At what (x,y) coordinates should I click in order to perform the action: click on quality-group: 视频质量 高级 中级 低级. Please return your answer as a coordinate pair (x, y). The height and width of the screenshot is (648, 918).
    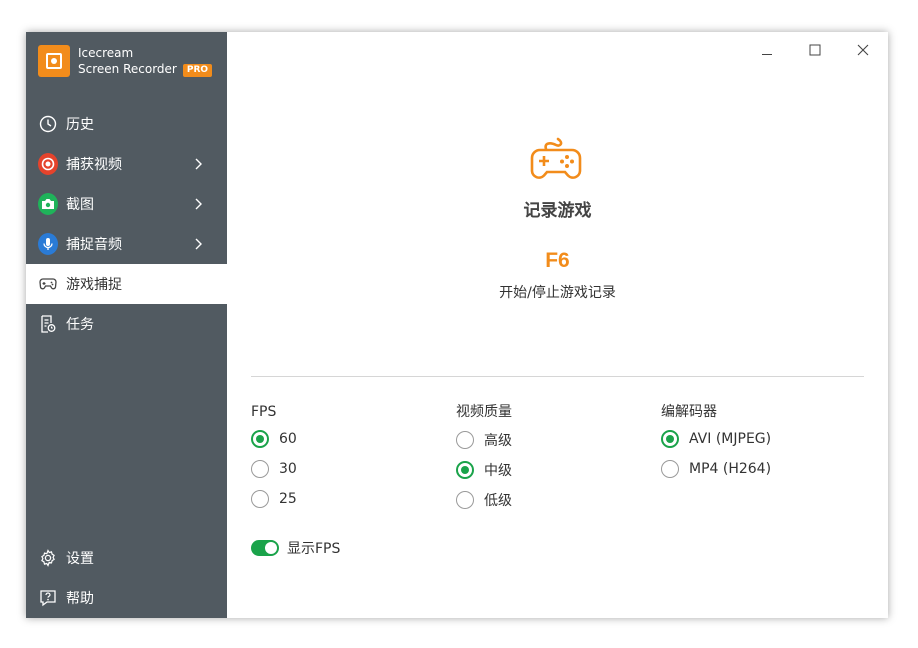
    Looking at the image, I should click on (484, 456).